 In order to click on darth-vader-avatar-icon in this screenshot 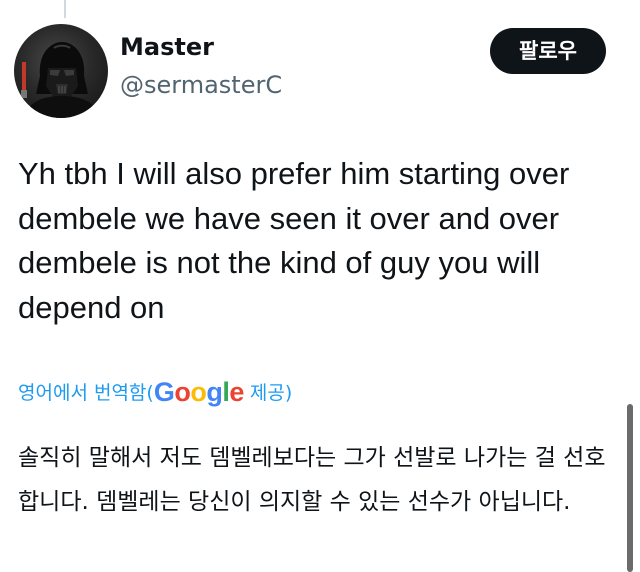, I will do `click(60, 80)`.